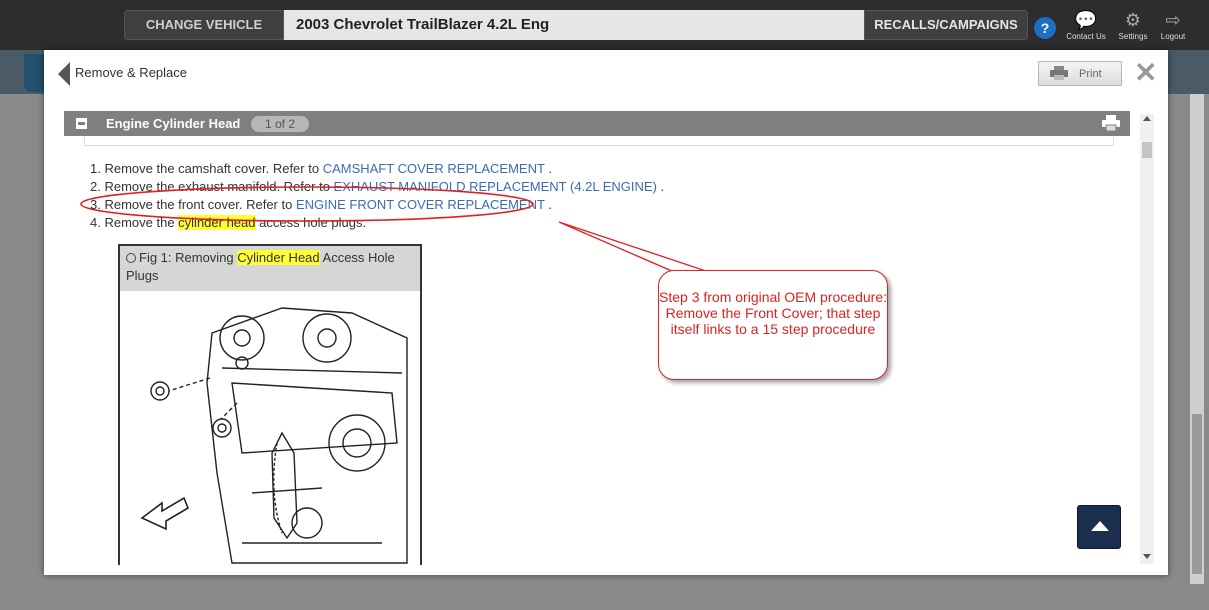 The height and width of the screenshot is (610, 1209). I want to click on step-number: 3., so click(95, 204).